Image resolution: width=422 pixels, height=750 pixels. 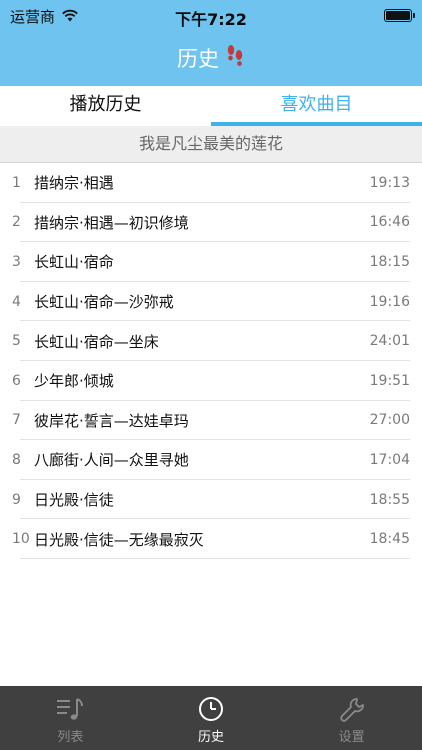 I want to click on track-index: 7, so click(x=16, y=420).